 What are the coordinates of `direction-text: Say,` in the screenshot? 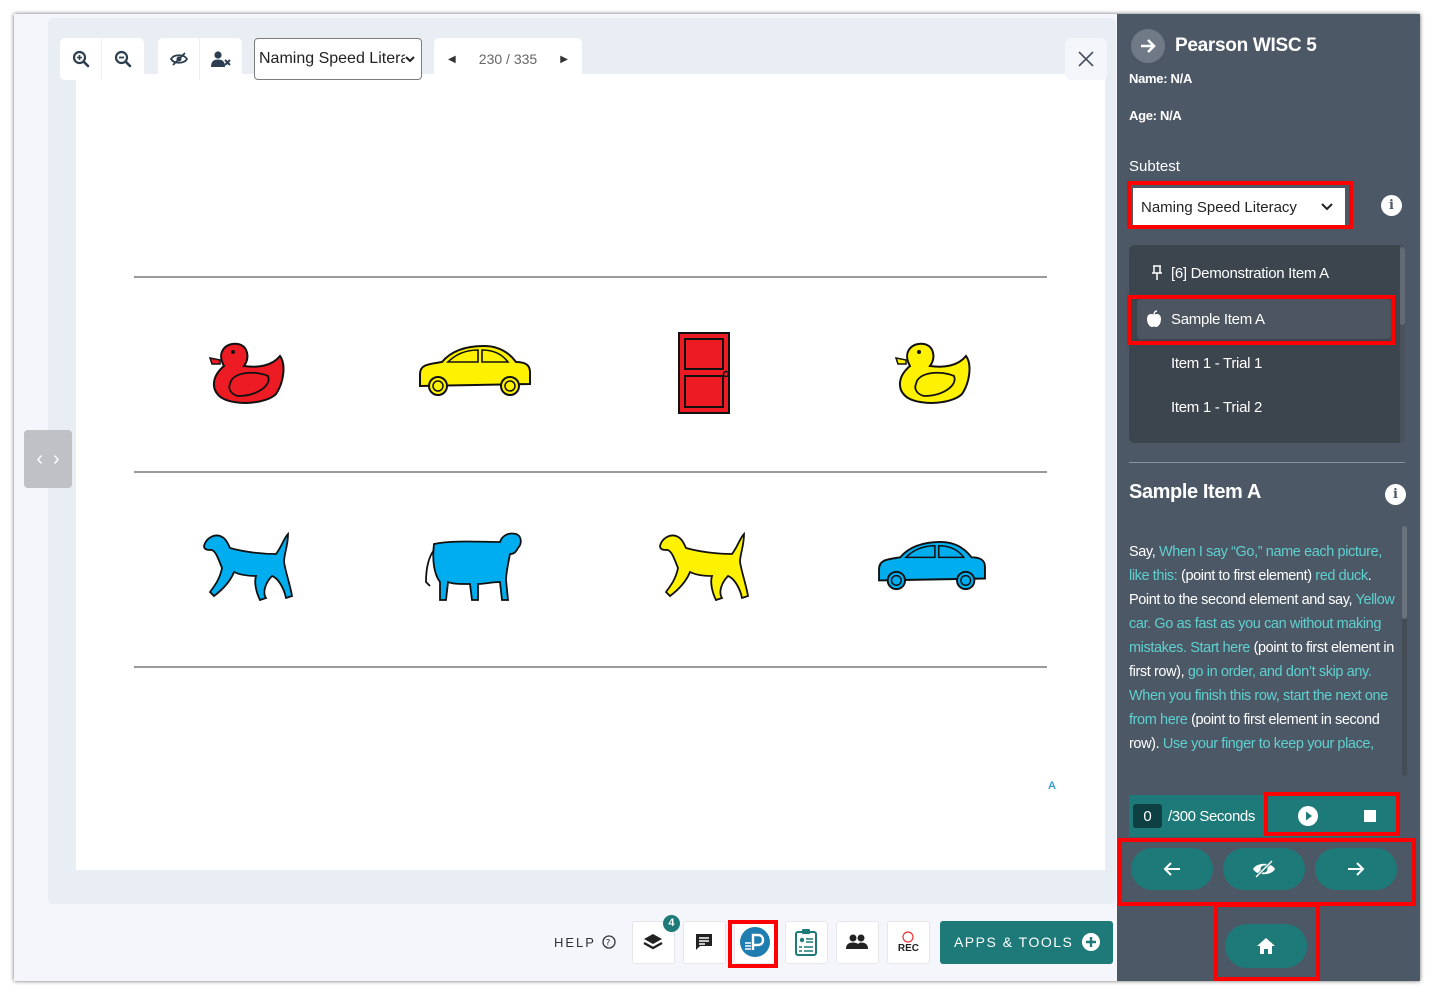 It's located at (1144, 552).